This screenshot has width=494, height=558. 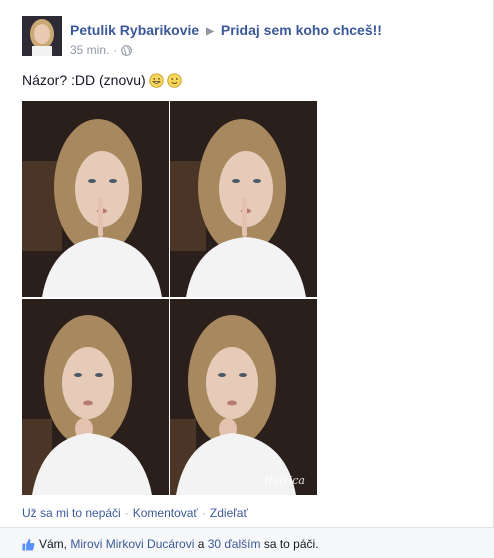 What do you see at coordinates (156, 82) in the screenshot?
I see `grinning-emoji-icon` at bounding box center [156, 82].